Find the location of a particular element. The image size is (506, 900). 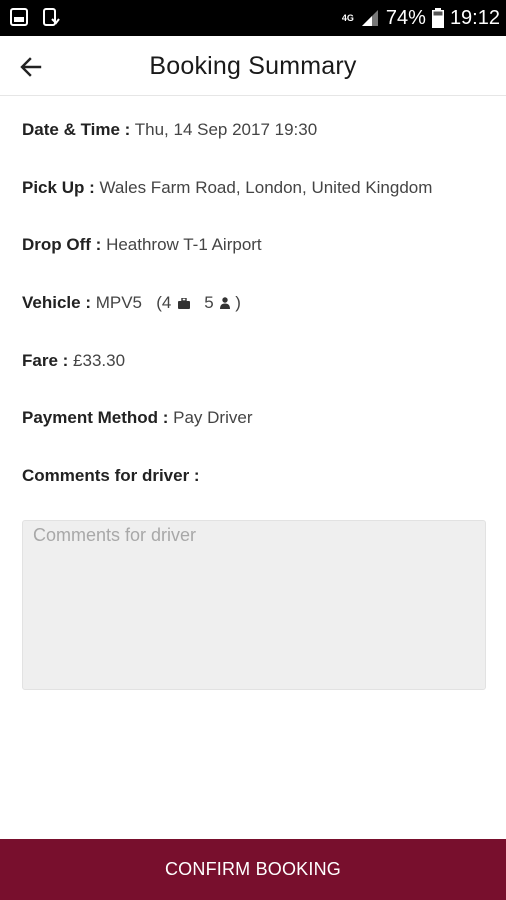

vehicle-row: Vehicle : MPV5 (4 5 ) is located at coordinates (131, 302).